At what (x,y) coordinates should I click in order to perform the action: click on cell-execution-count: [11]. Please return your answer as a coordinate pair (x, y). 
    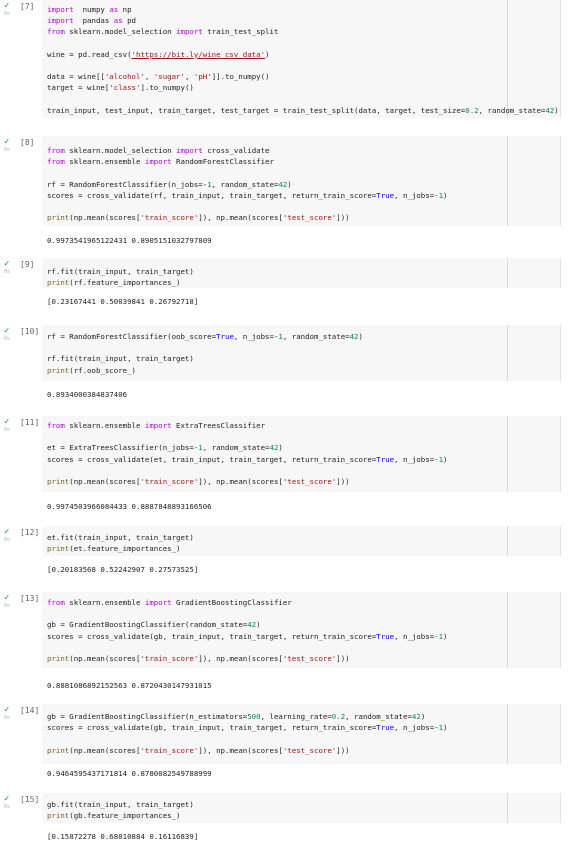
    Looking at the image, I should click on (30, 422).